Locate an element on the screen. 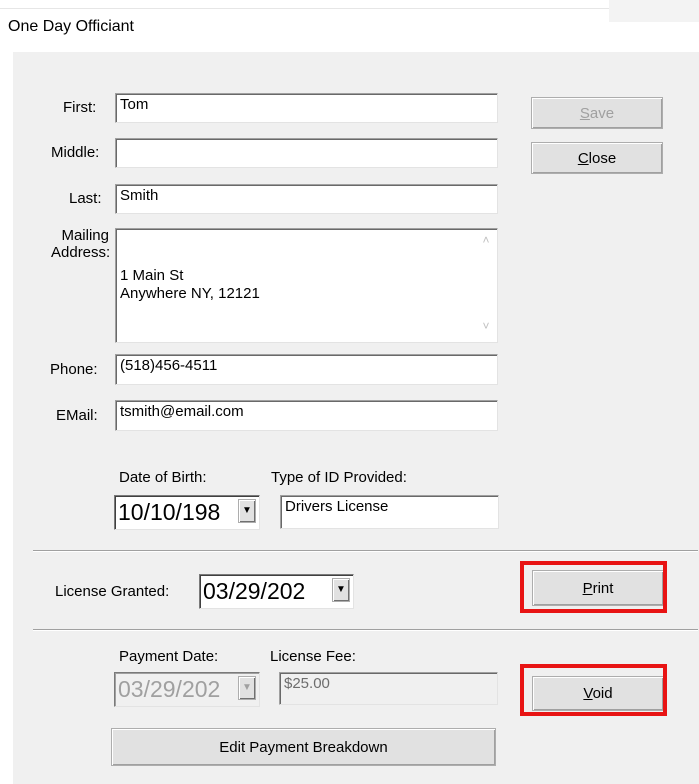 The image size is (699, 784). license-granted-label: License Granted: is located at coordinates (112, 591).